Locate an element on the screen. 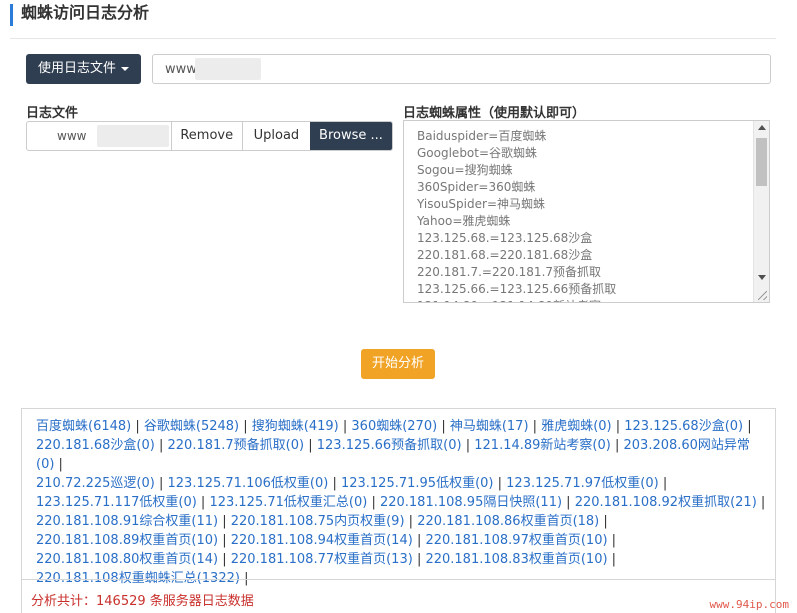 The image size is (797, 613). start-analysis-button: 开始分析 is located at coordinates (398, 364).